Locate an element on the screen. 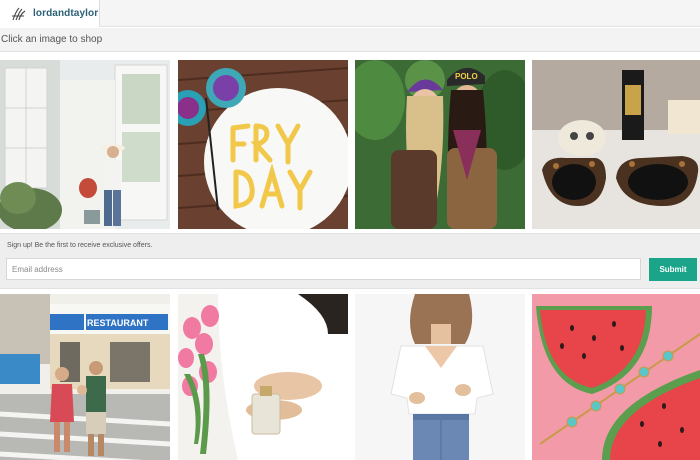 The height and width of the screenshot is (460, 700). restaurant-sign: RESTAURANT is located at coordinates (118, 323).